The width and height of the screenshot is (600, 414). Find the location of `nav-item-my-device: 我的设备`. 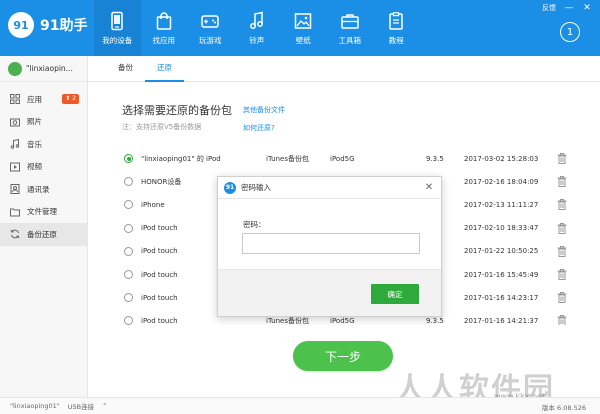

nav-item-my-device: 我的设备 is located at coordinates (117, 28).